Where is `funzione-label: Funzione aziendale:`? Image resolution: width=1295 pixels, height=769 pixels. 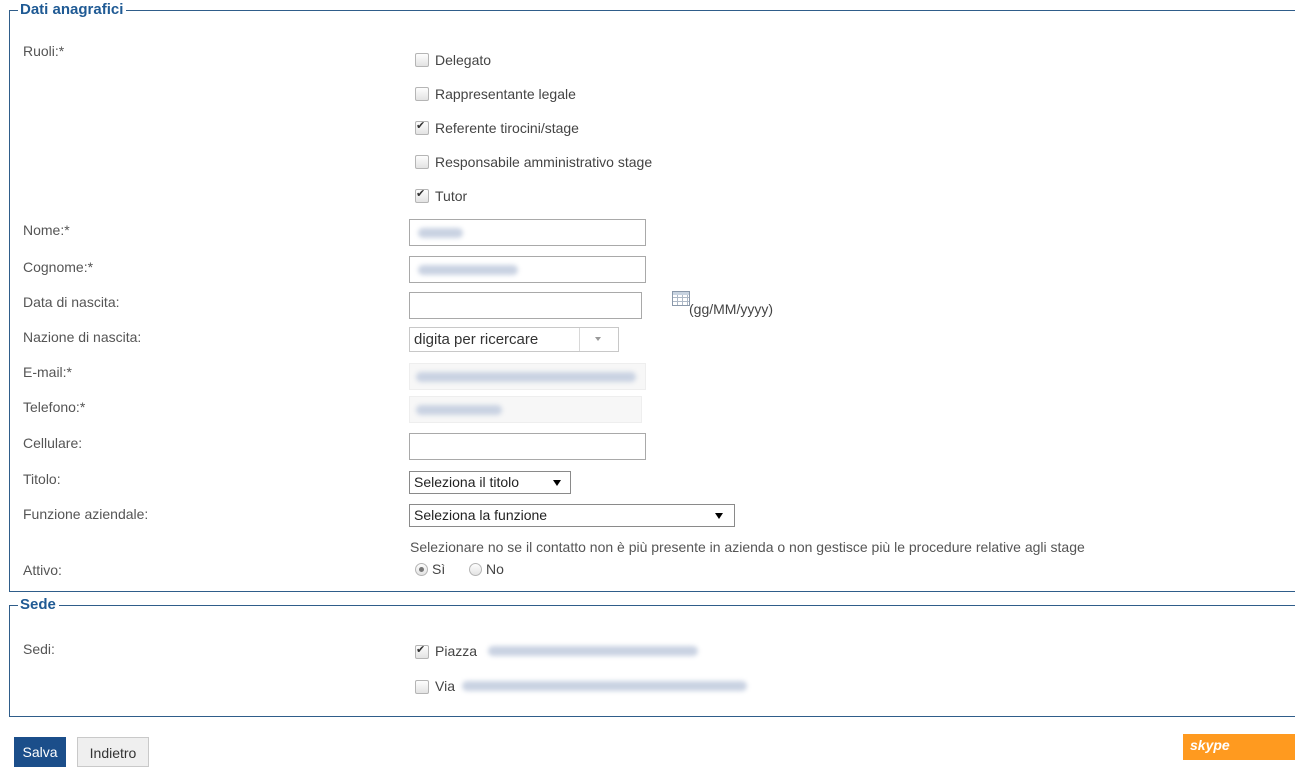
funzione-label: Funzione aziendale: is located at coordinates (86, 514).